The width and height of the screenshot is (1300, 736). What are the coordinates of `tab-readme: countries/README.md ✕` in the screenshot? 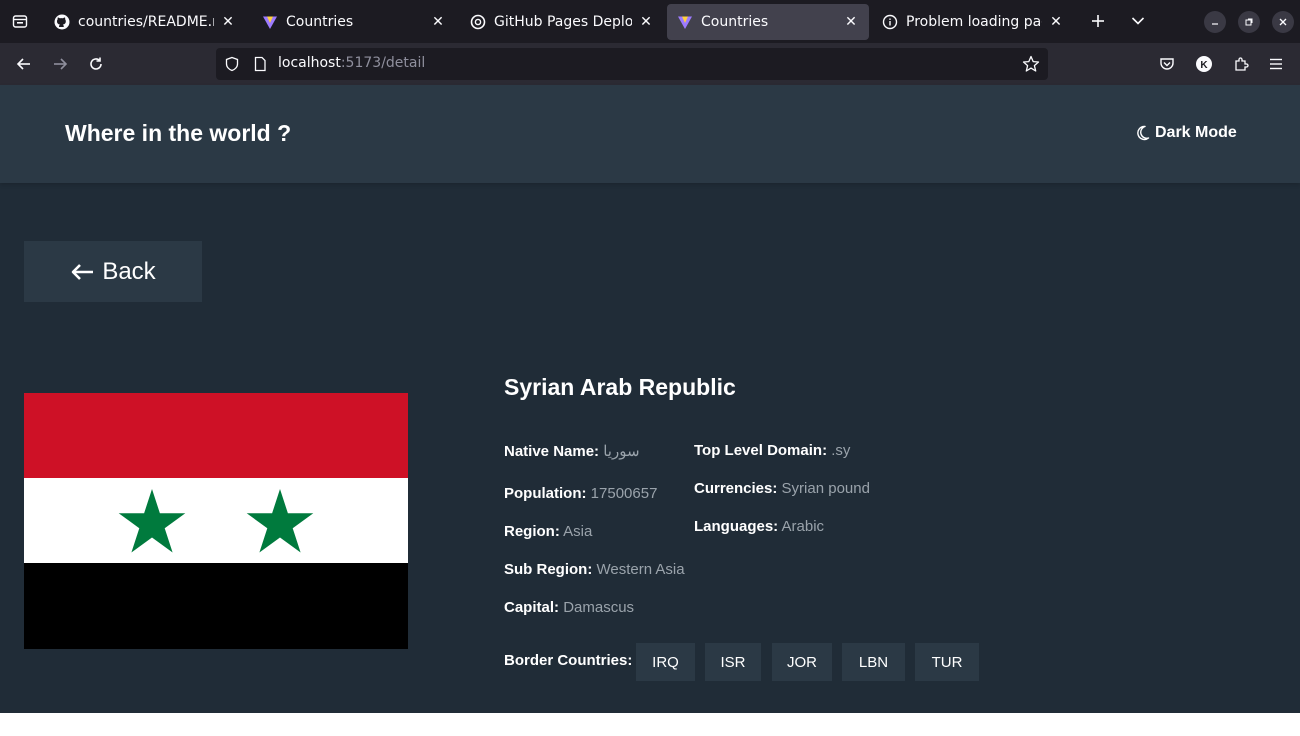 It's located at (145, 22).